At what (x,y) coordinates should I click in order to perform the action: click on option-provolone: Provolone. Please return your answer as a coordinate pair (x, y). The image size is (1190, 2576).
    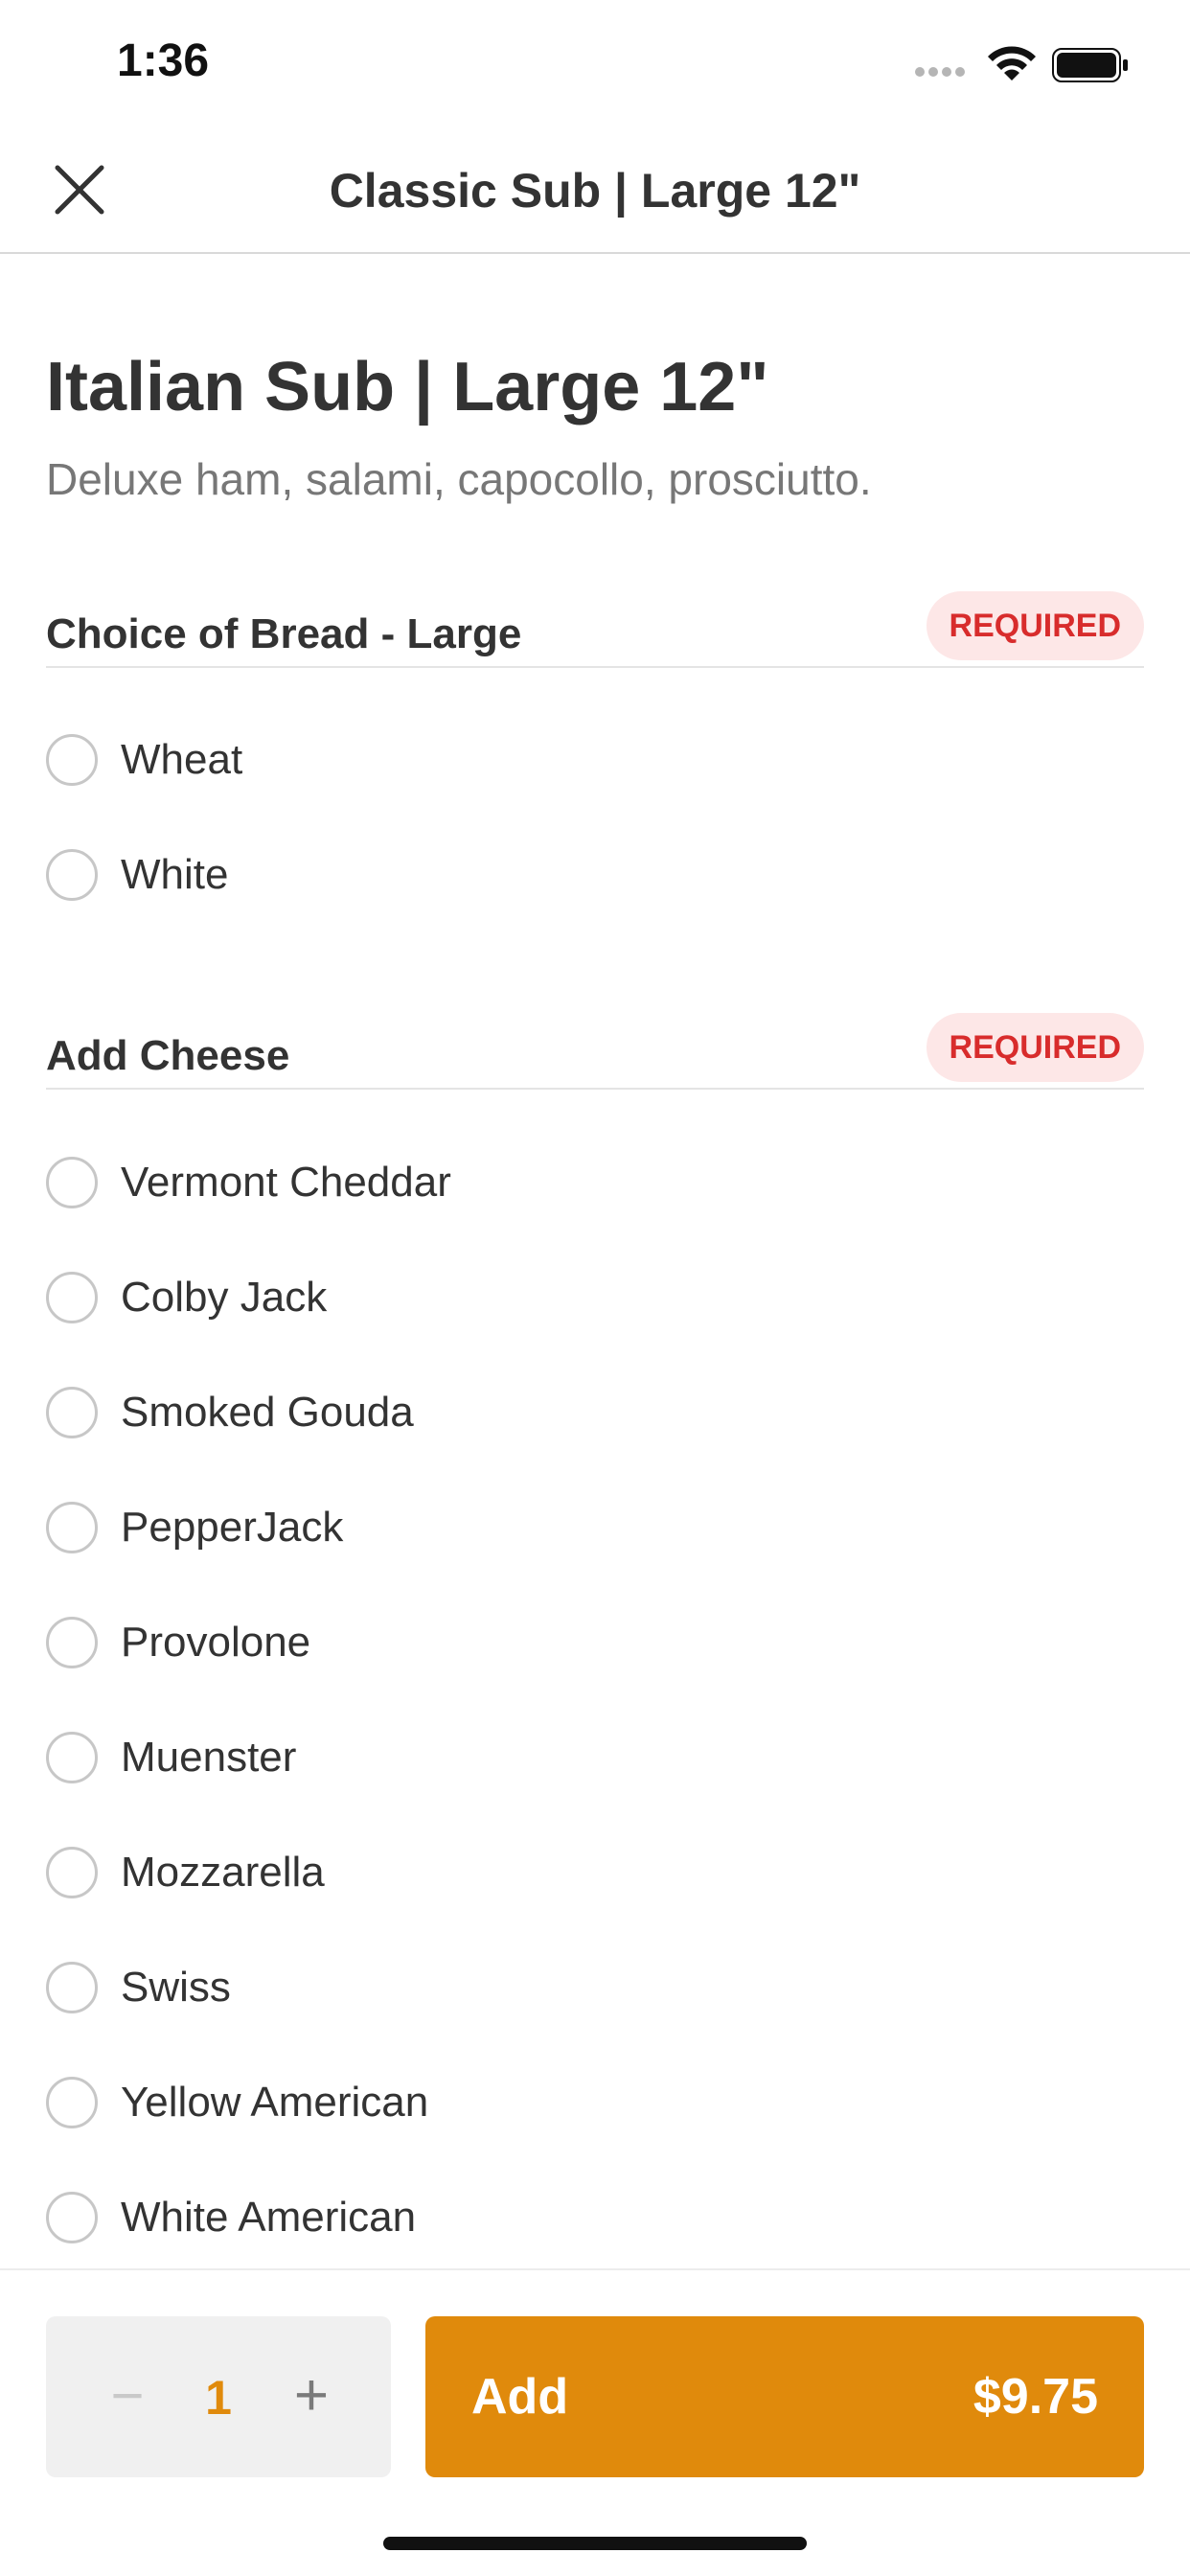
    Looking at the image, I should click on (595, 1642).